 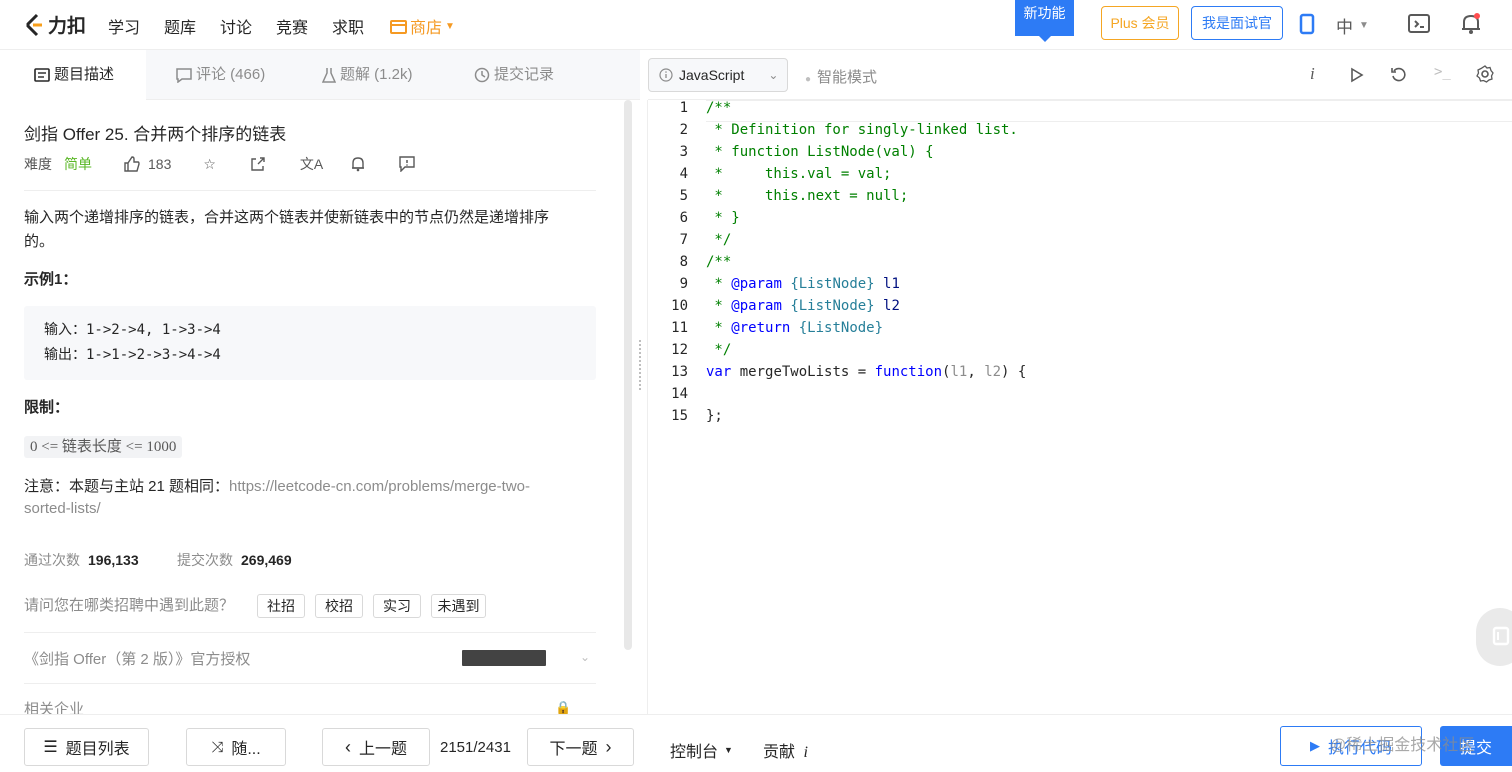 I want to click on notification-bell-icon, so click(x=1471, y=24).